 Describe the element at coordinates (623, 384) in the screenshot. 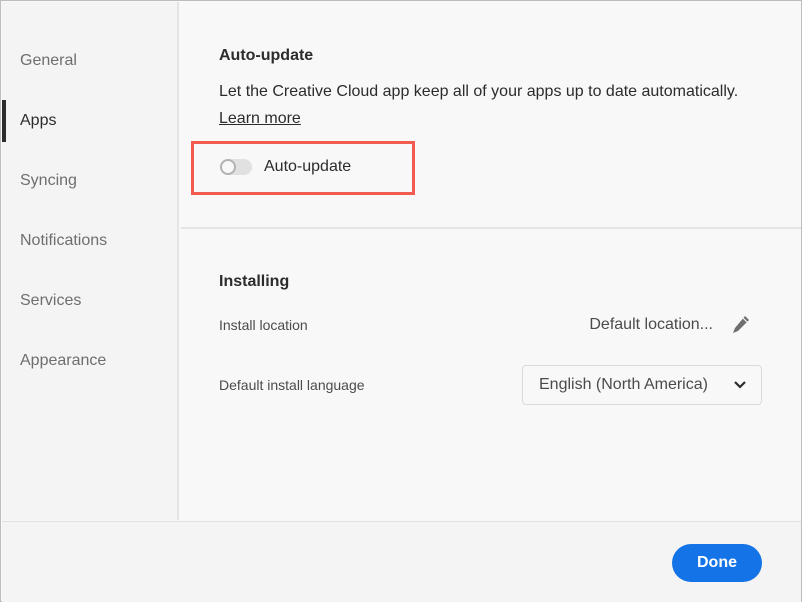

I see `language-value: English (North America)` at that location.